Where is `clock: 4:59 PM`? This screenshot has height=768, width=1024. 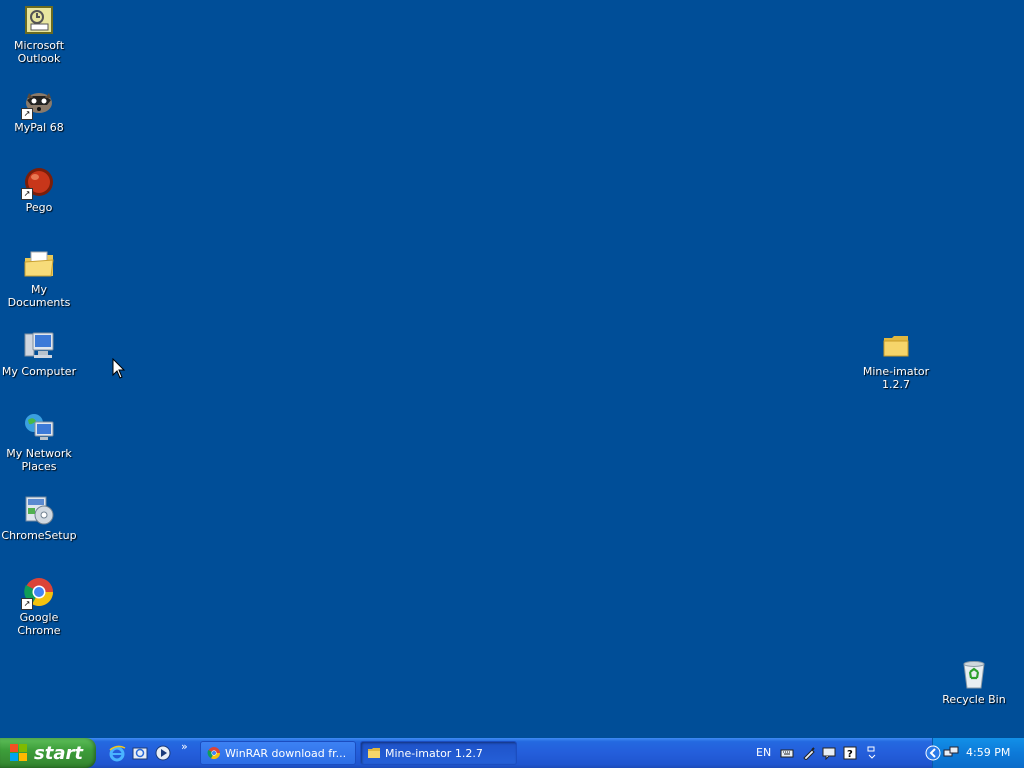
clock: 4:59 PM is located at coordinates (988, 752).